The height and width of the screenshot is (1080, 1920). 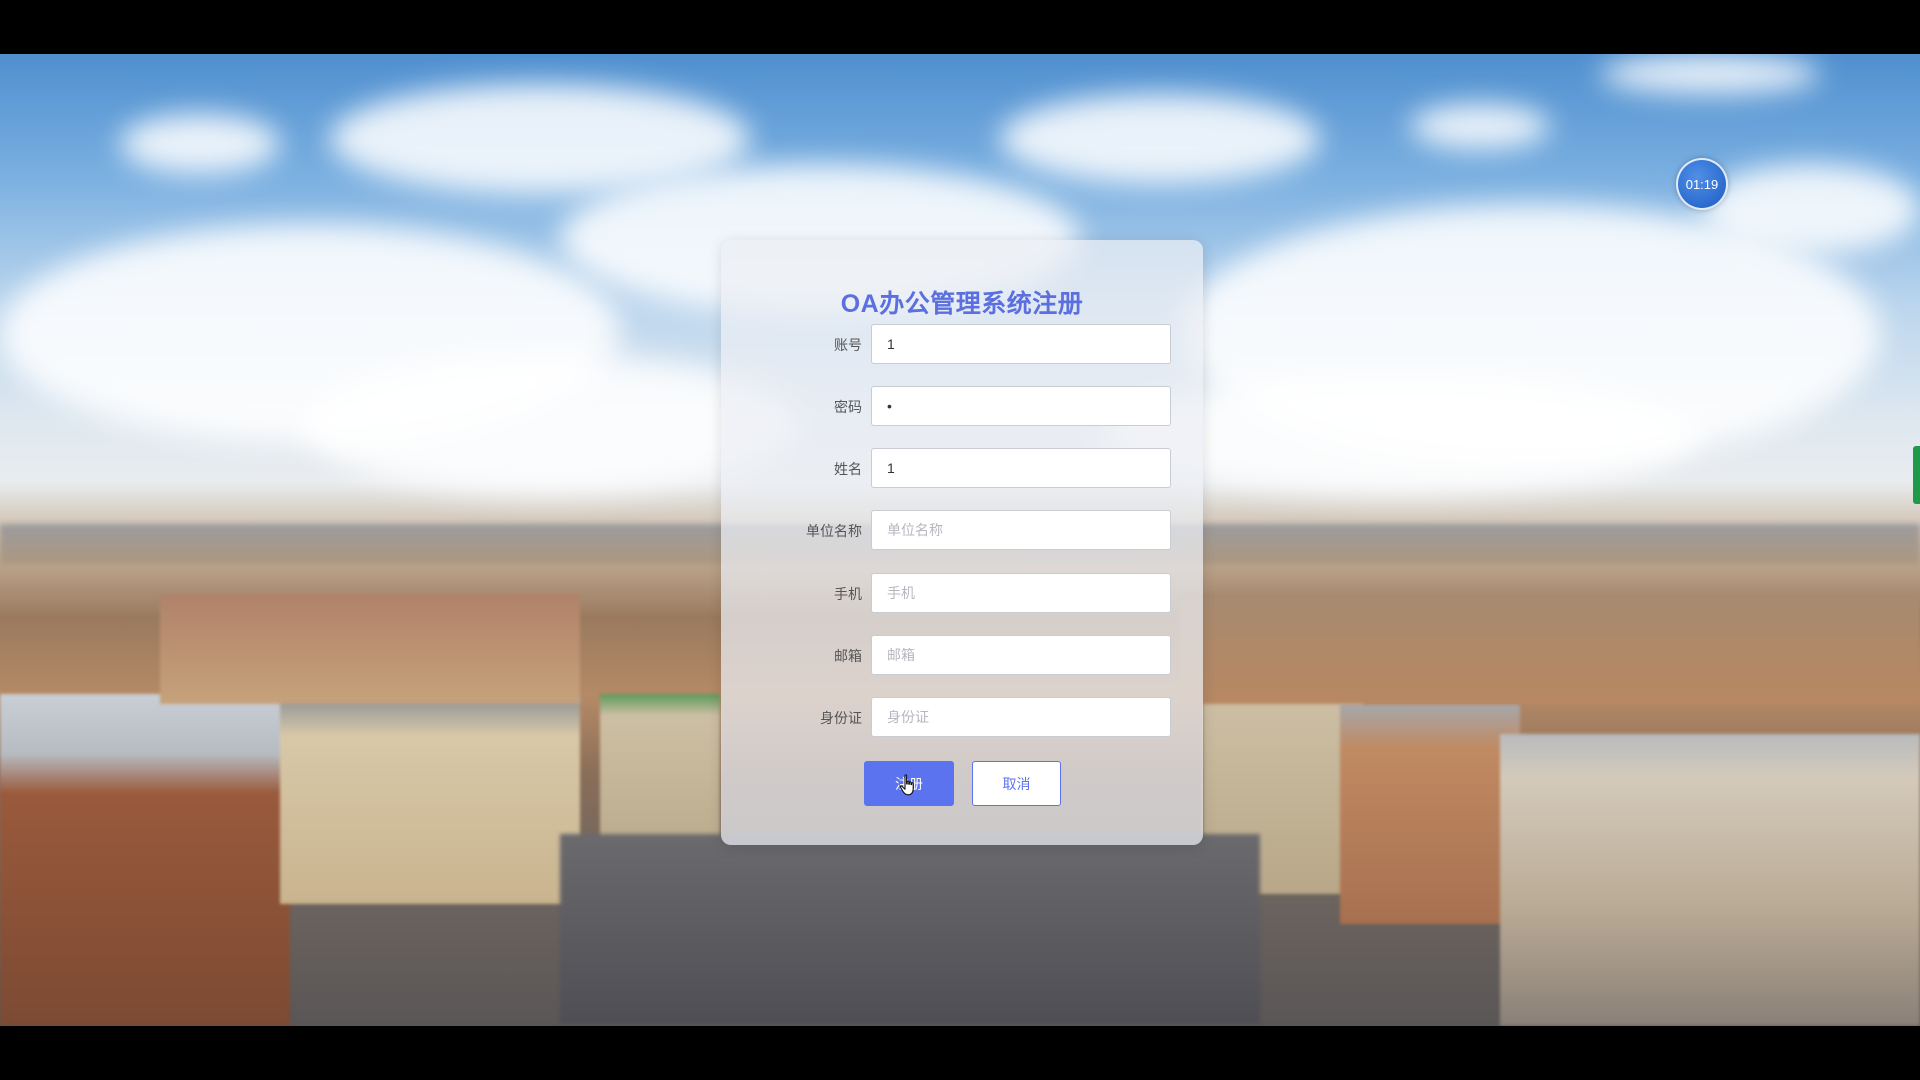 What do you see at coordinates (1021, 344) in the screenshot?
I see `account-input` at bounding box center [1021, 344].